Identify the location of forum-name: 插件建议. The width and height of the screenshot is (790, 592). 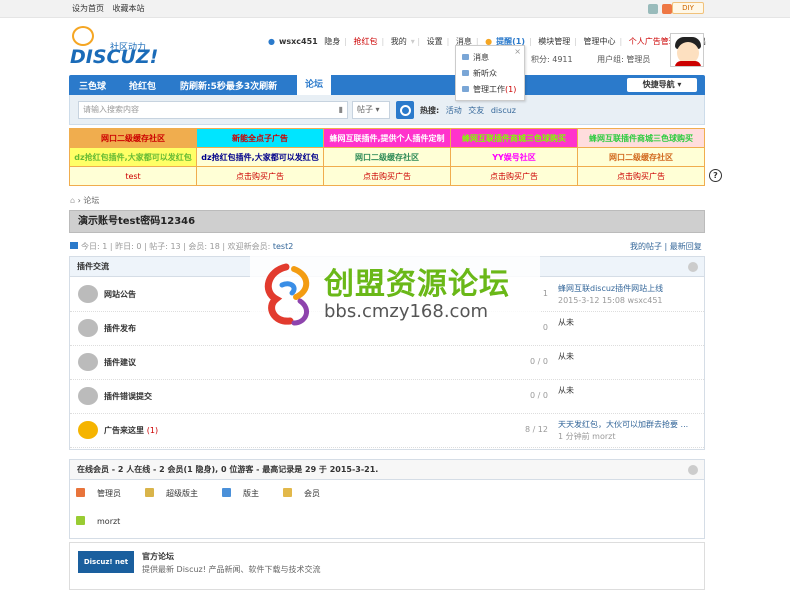
(120, 362).